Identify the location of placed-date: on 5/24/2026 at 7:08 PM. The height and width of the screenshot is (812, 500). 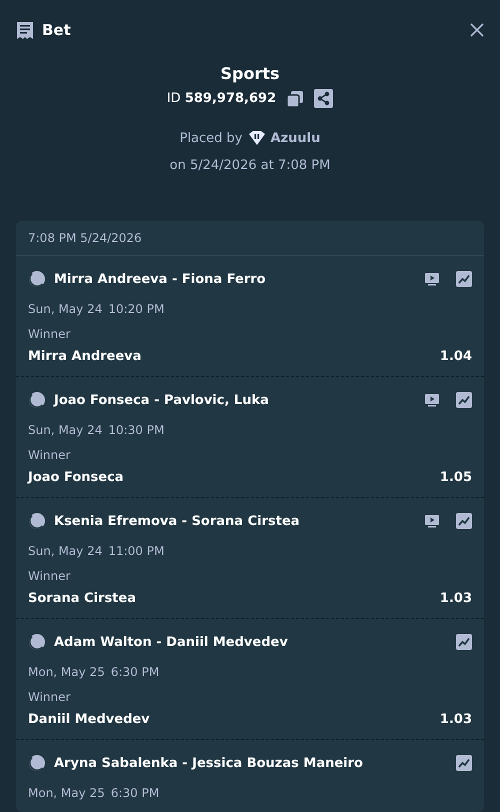
(250, 165).